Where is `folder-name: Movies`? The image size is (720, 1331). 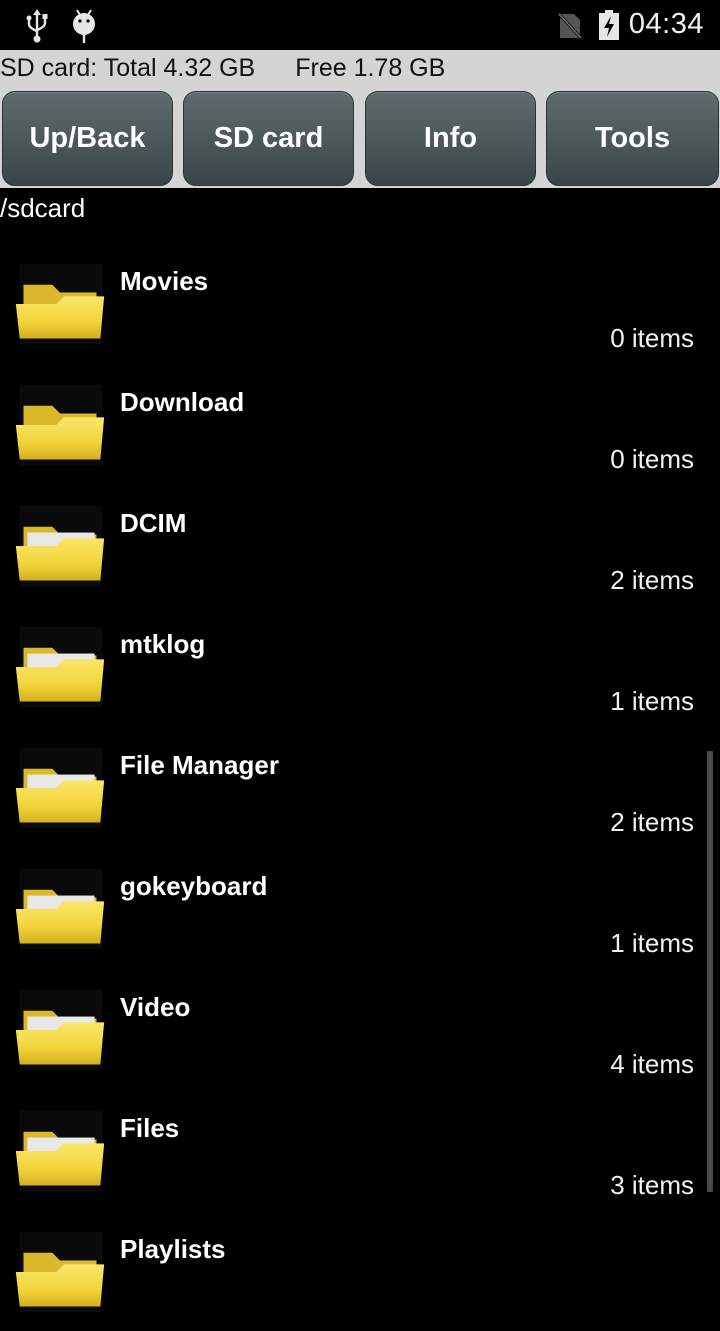
folder-name: Movies is located at coordinates (164, 281).